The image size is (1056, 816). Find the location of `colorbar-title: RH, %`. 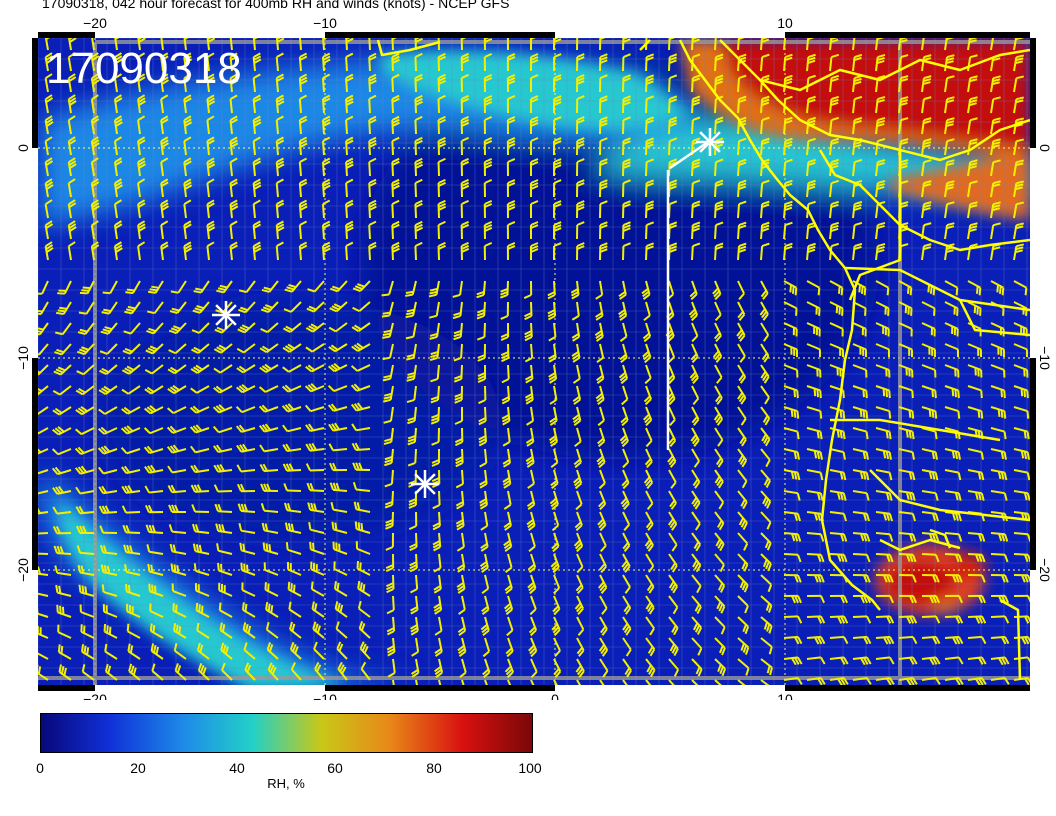

colorbar-title: RH, % is located at coordinates (286, 783).